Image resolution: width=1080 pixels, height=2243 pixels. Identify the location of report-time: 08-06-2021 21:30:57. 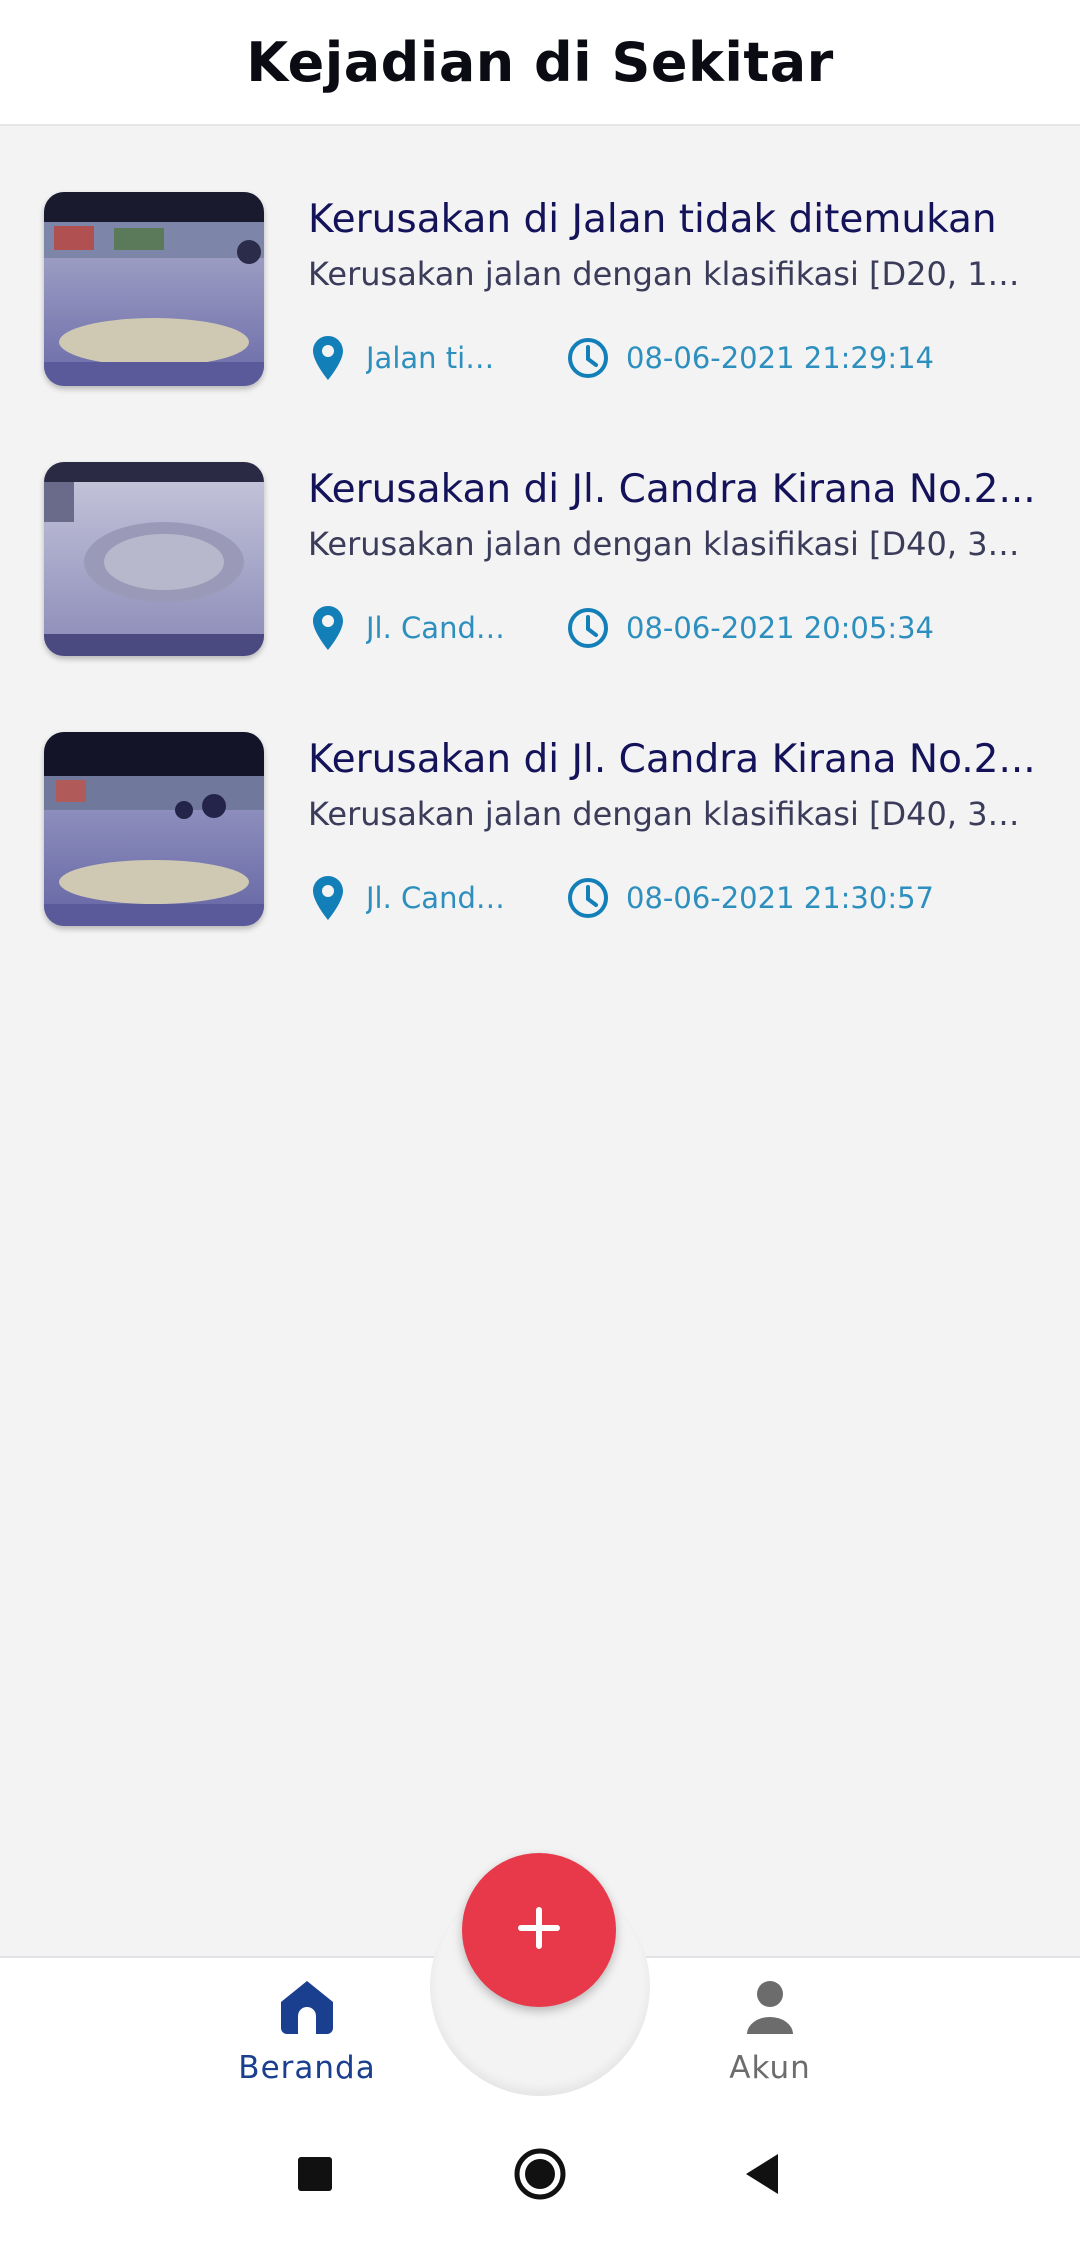
(750, 898).